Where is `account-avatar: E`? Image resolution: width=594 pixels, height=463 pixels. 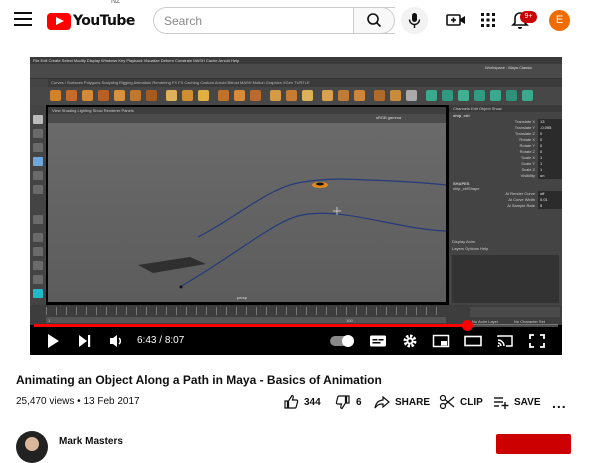 account-avatar: E is located at coordinates (559, 20).